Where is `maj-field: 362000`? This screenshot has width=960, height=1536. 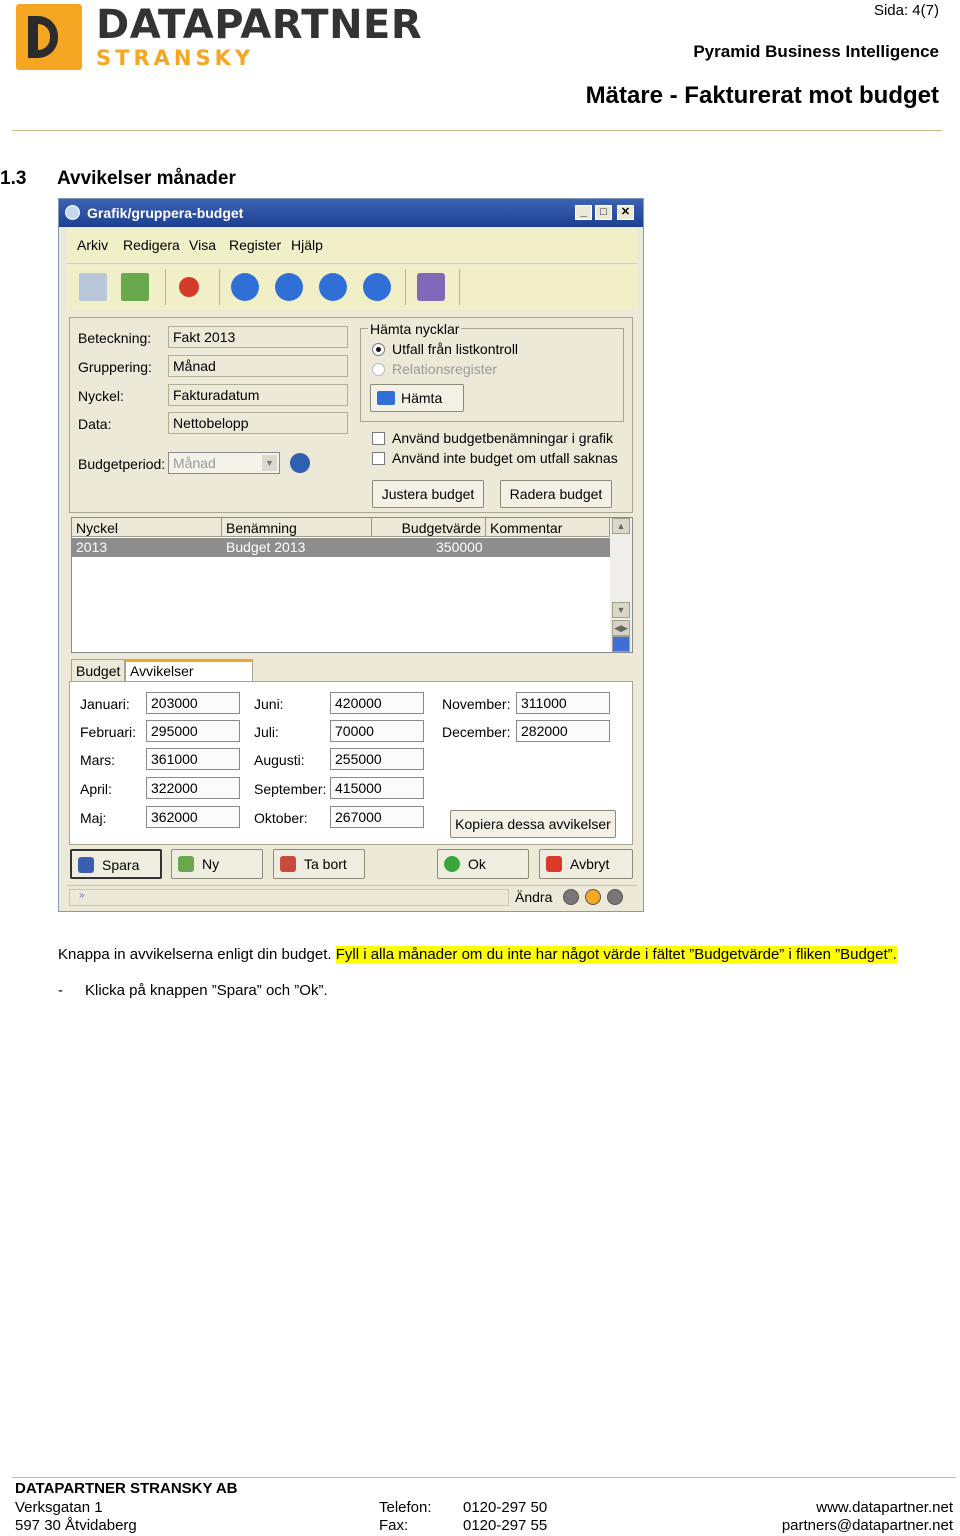 maj-field: 362000 is located at coordinates (193, 817).